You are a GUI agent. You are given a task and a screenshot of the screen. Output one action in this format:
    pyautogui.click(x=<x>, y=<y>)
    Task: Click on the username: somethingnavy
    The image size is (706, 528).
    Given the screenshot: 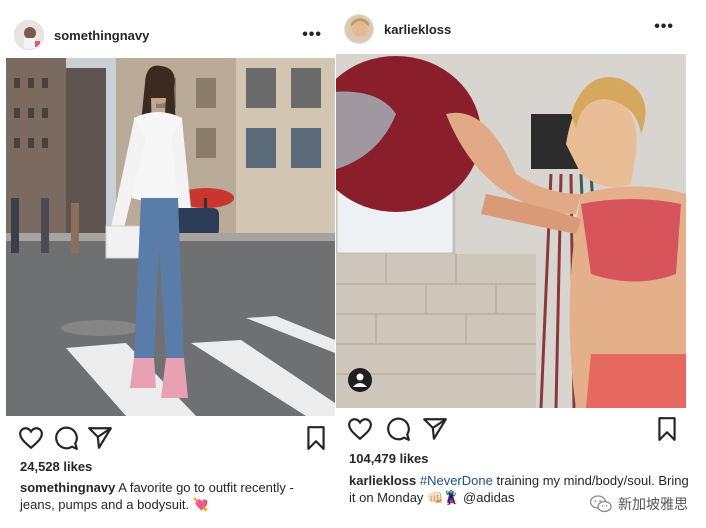 What is the action you would take?
    pyautogui.click(x=101, y=35)
    